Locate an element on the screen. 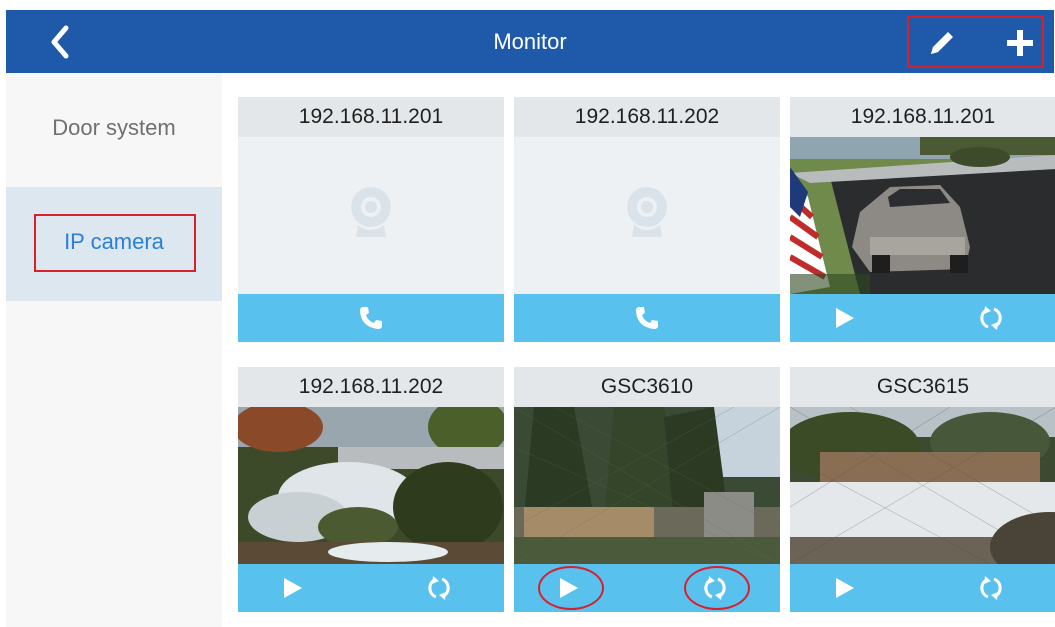 This screenshot has width=1055, height=627. sidebar-item-ip-camera: IP camera is located at coordinates (114, 244).